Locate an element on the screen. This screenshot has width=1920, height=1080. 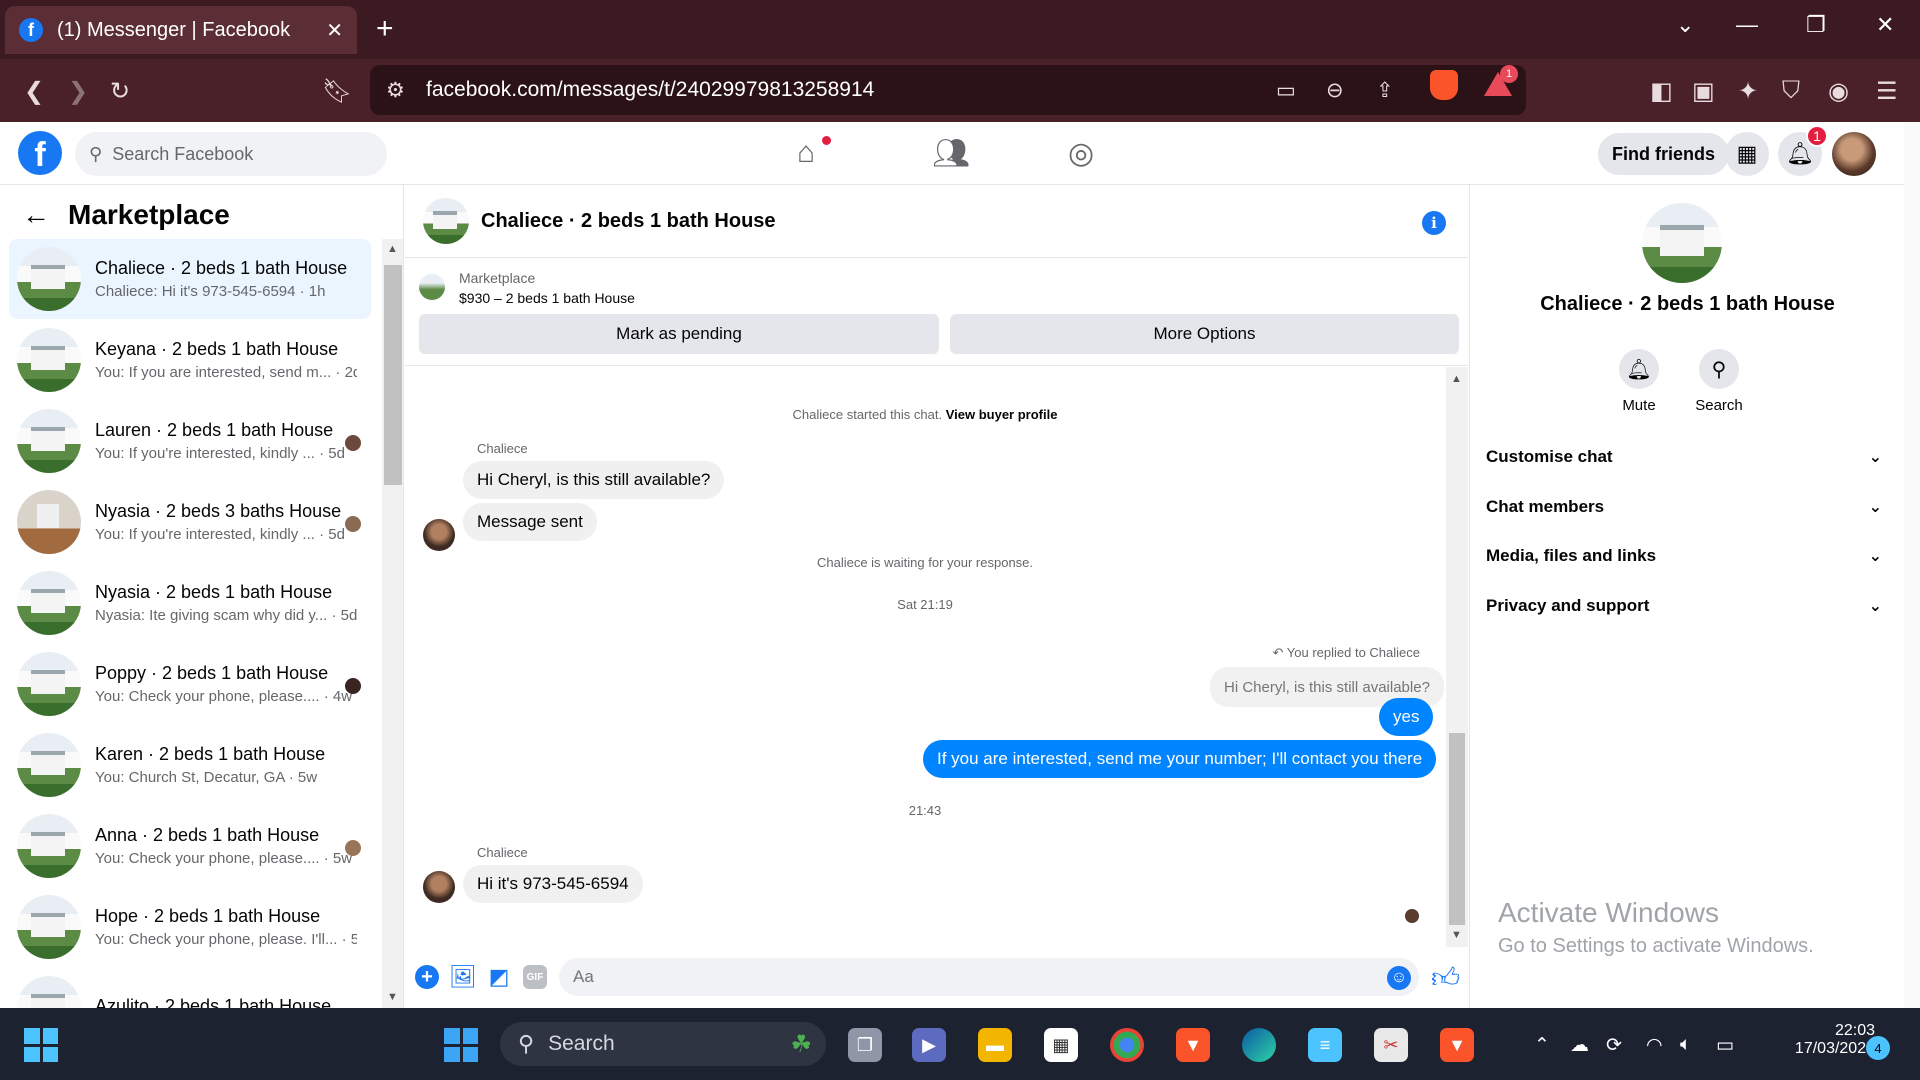
forward-icon: ❯ is located at coordinates (78, 91).